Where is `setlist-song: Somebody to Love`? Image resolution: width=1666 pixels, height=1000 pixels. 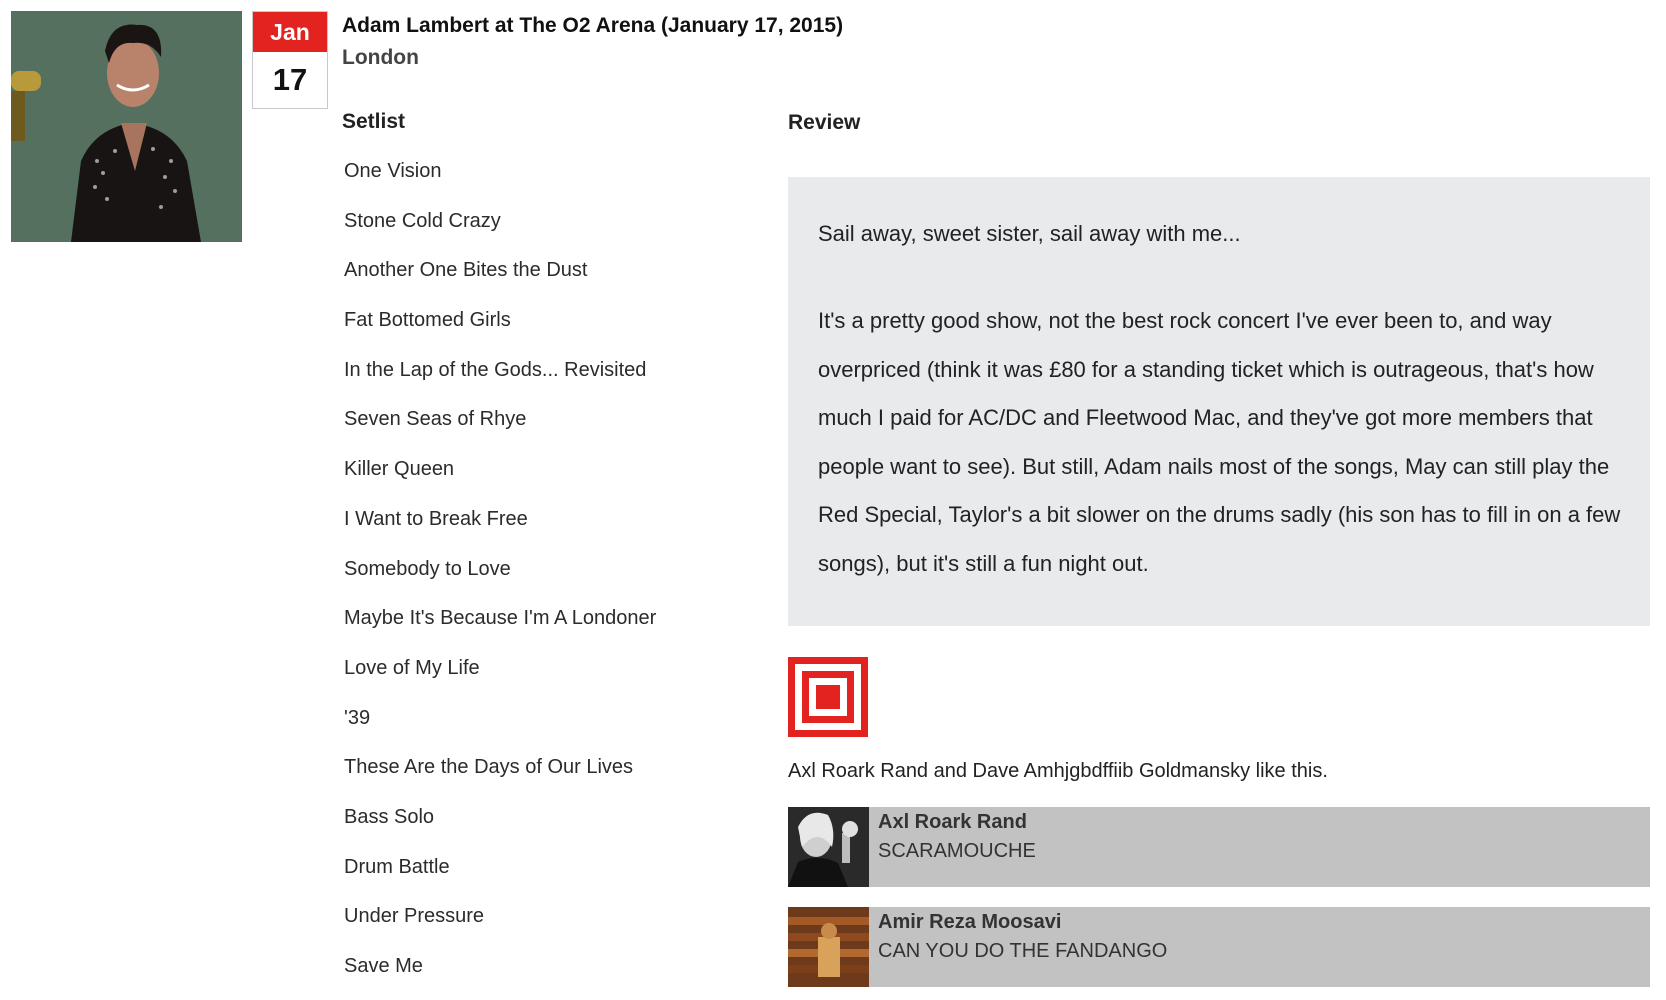 setlist-song: Somebody to Love is located at coordinates (427, 568).